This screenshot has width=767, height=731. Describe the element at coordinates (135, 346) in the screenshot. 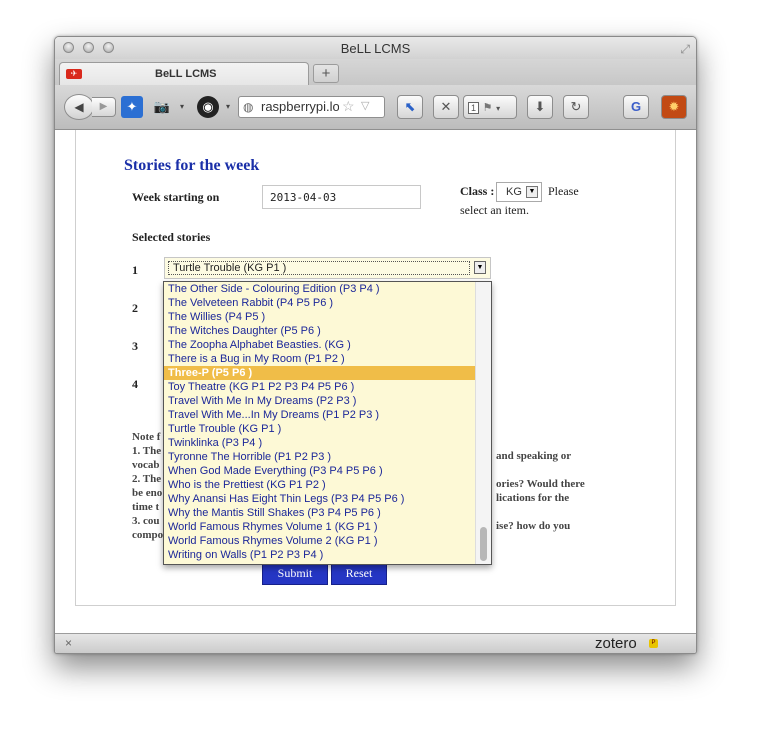

I see `row-number: 3` at that location.